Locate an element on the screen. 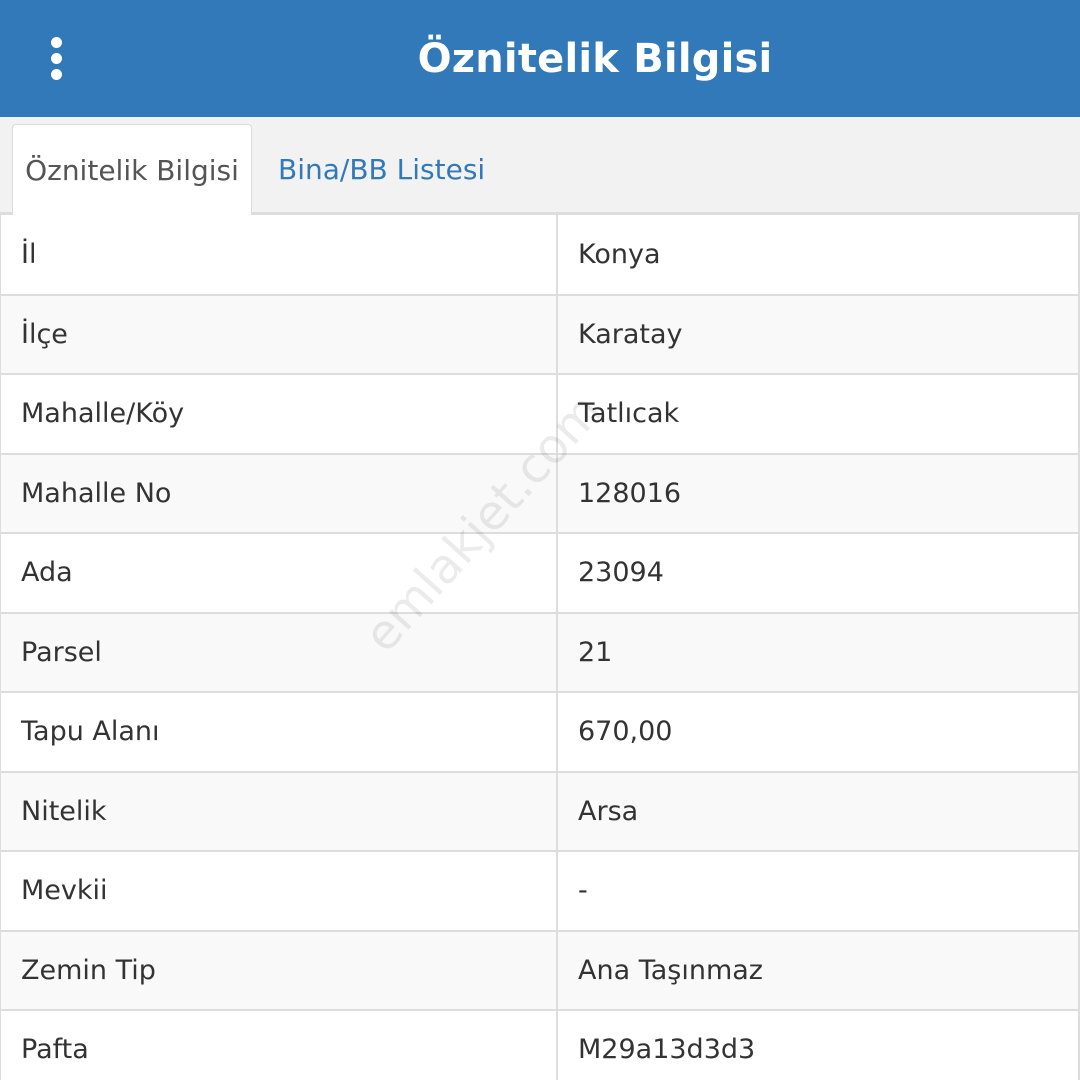  table-row: İl Konya is located at coordinates (540, 255).